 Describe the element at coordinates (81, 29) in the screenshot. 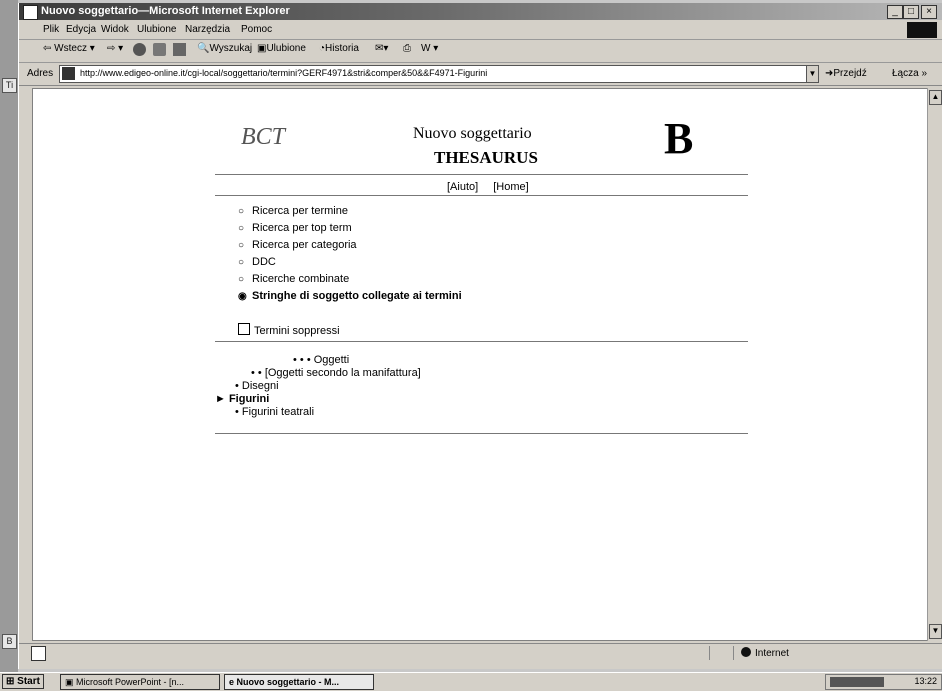

I see `menu-edycja: Edycja` at that location.